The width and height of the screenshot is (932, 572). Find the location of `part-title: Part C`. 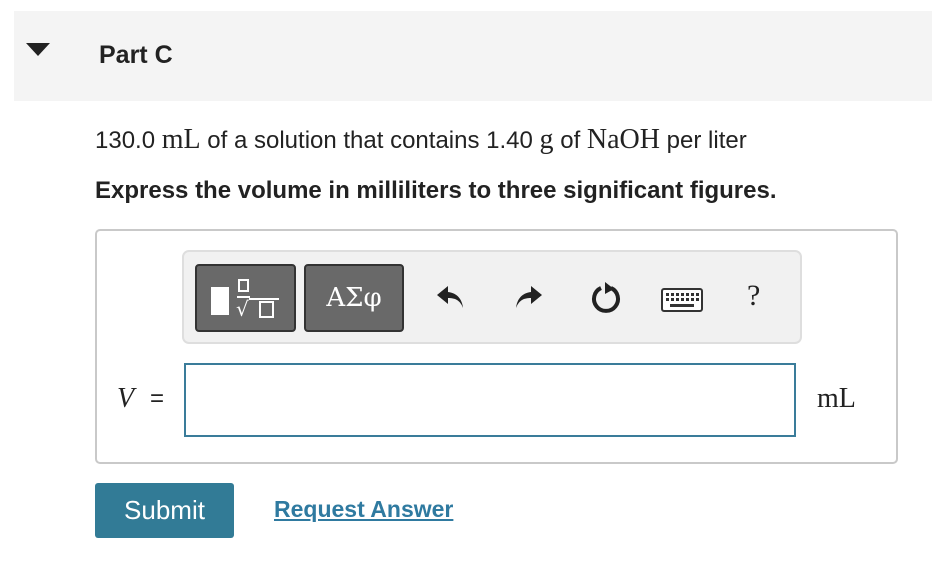

part-title: Part C is located at coordinates (136, 55).